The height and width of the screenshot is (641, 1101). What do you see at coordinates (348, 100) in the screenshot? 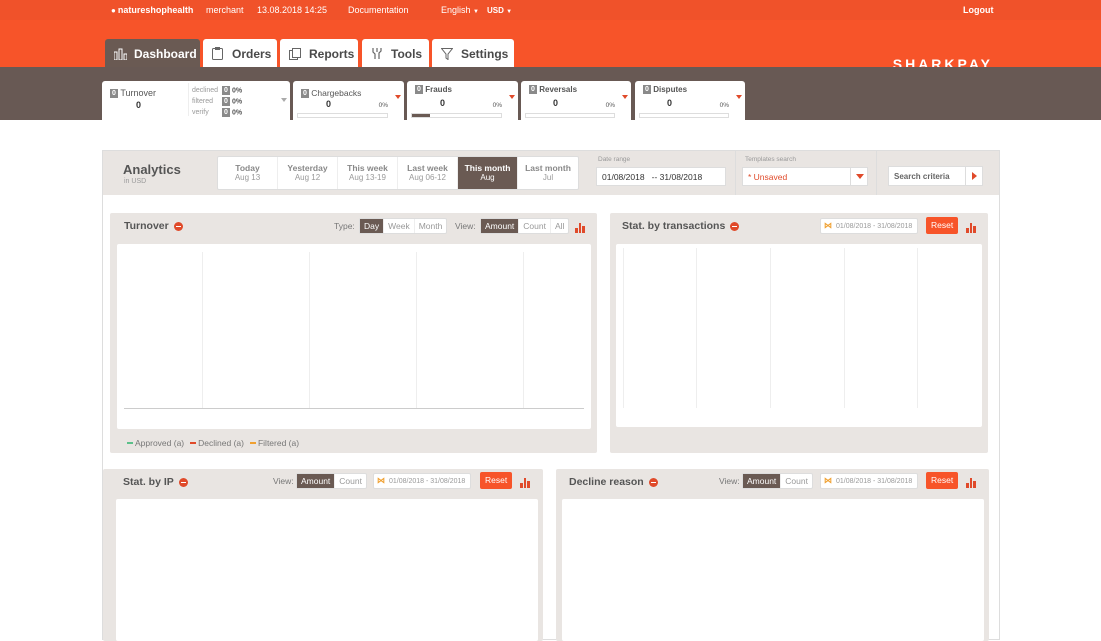
I see `chargebacks-card: 0 Chargebacks 0 0%` at bounding box center [348, 100].